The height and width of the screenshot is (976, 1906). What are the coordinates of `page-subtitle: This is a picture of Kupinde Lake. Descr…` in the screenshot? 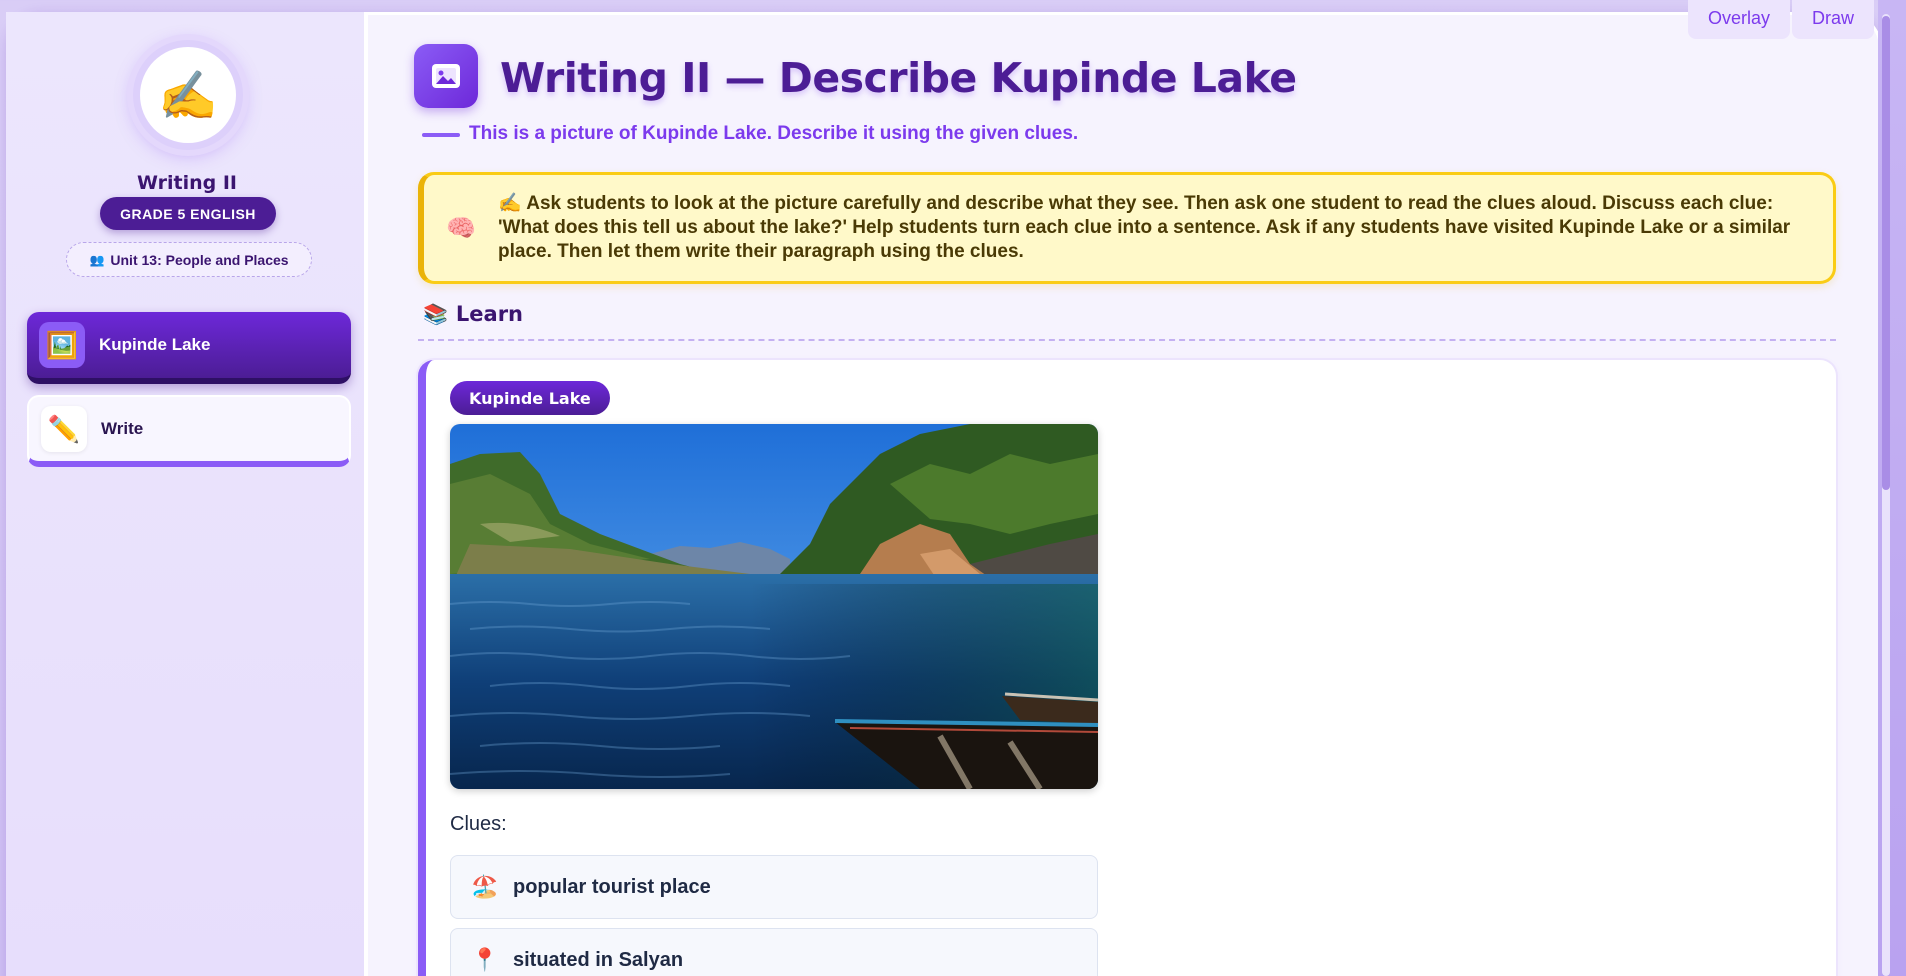 It's located at (774, 133).